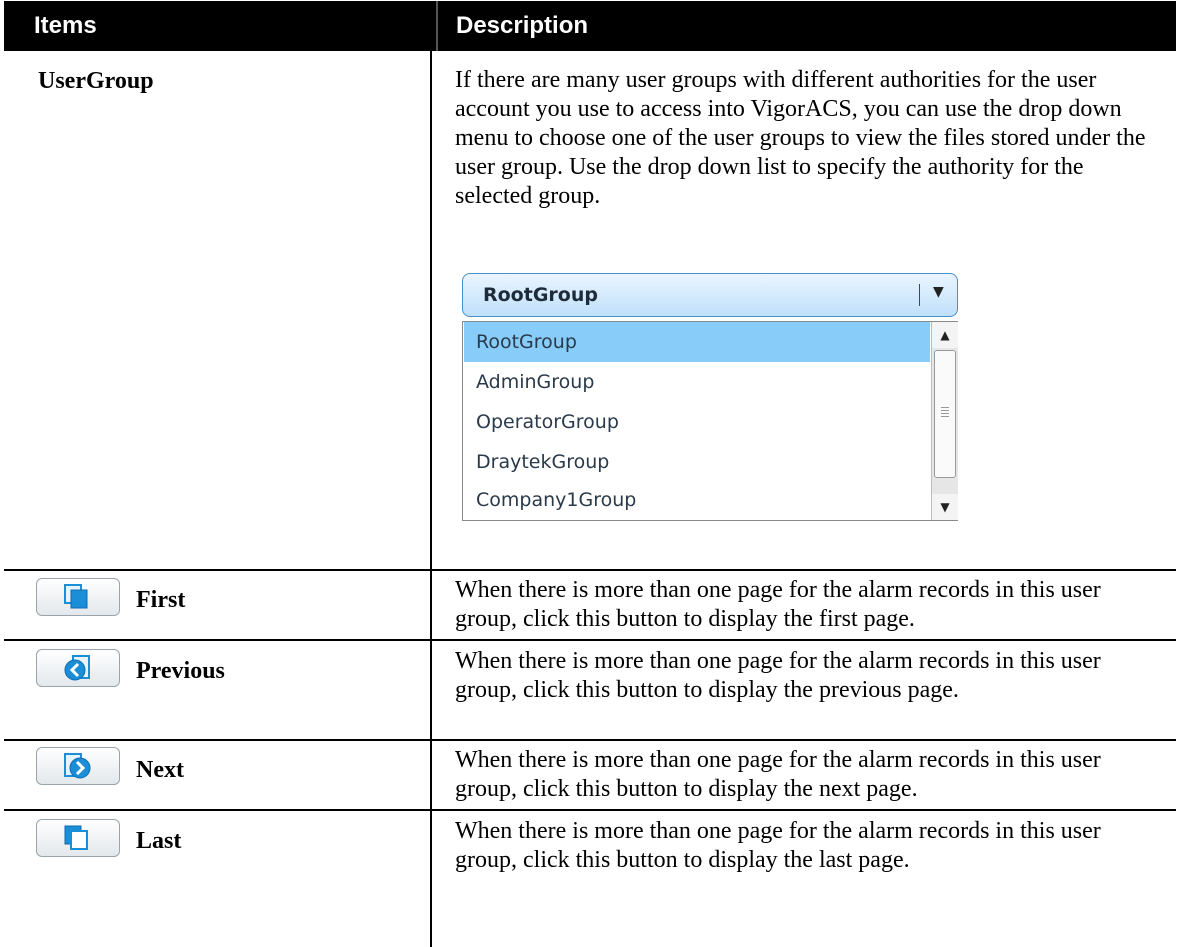 This screenshot has height=947, width=1188. I want to click on options-scrollbar: ▲ ▼, so click(944, 421).